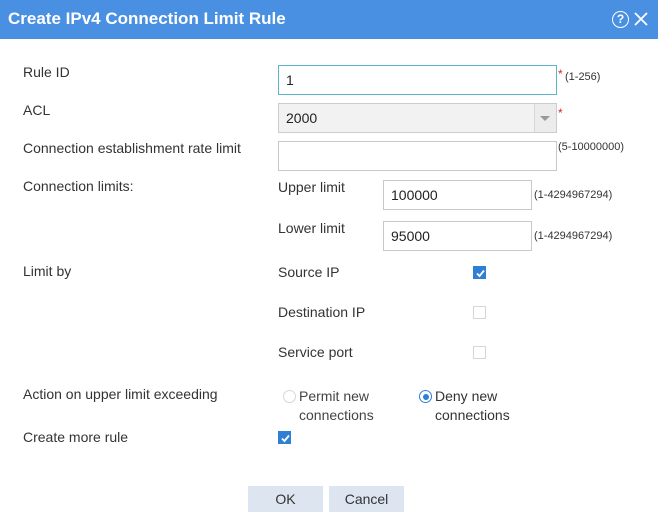  Describe the element at coordinates (573, 236) in the screenshot. I see `lower-limit-hint: (1-4294967294)` at that location.